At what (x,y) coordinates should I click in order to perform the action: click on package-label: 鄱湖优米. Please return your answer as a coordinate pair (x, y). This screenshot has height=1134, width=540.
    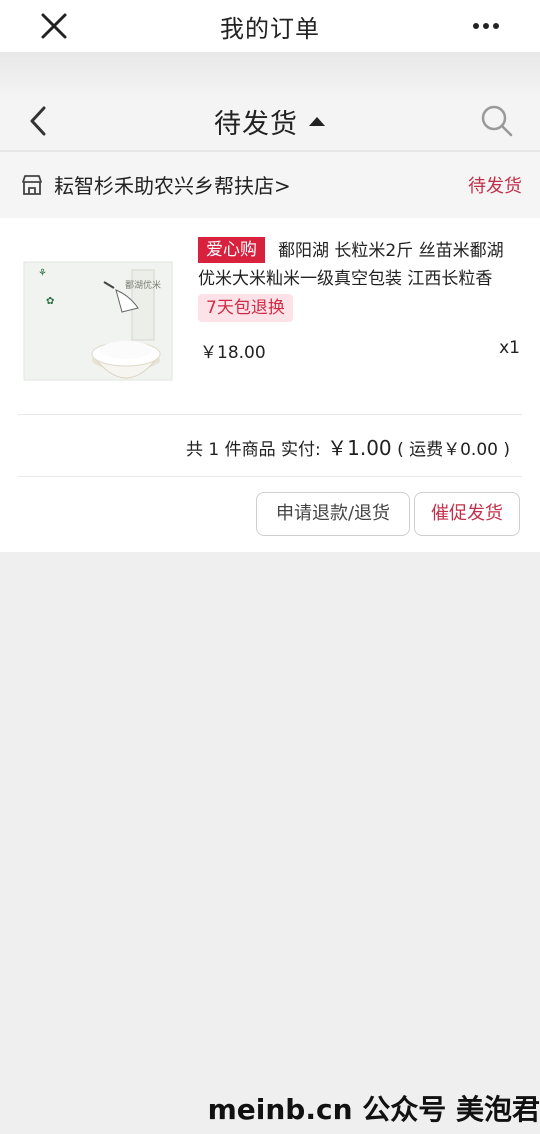
    Looking at the image, I should click on (143, 285).